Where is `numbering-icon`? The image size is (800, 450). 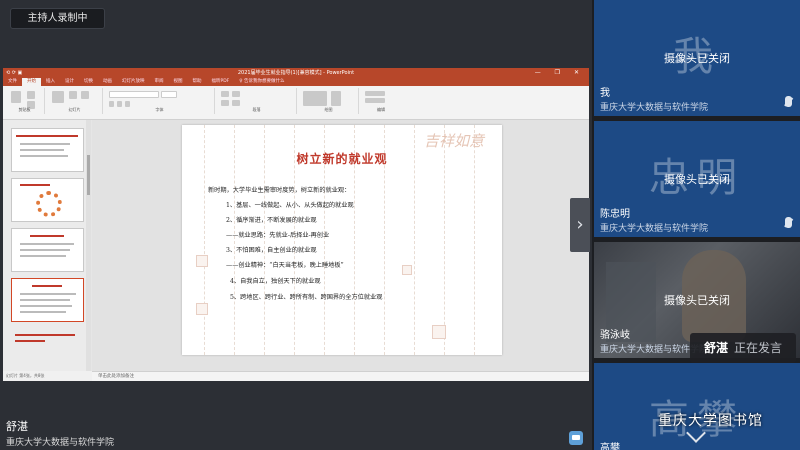
numbering-icon is located at coordinates (236, 94).